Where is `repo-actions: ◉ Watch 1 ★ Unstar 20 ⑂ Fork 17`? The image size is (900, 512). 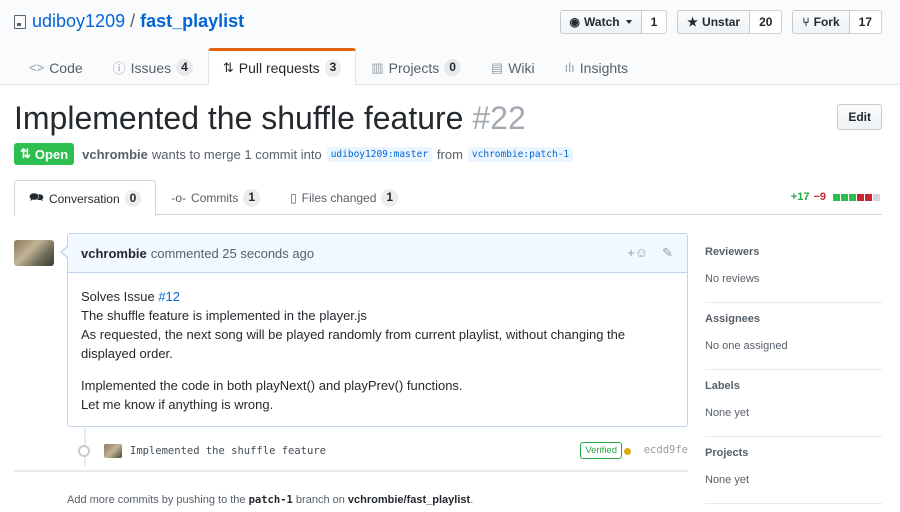 repo-actions: ◉ Watch 1 ★ Unstar 20 ⑂ Fork 17 is located at coordinates (720, 22).